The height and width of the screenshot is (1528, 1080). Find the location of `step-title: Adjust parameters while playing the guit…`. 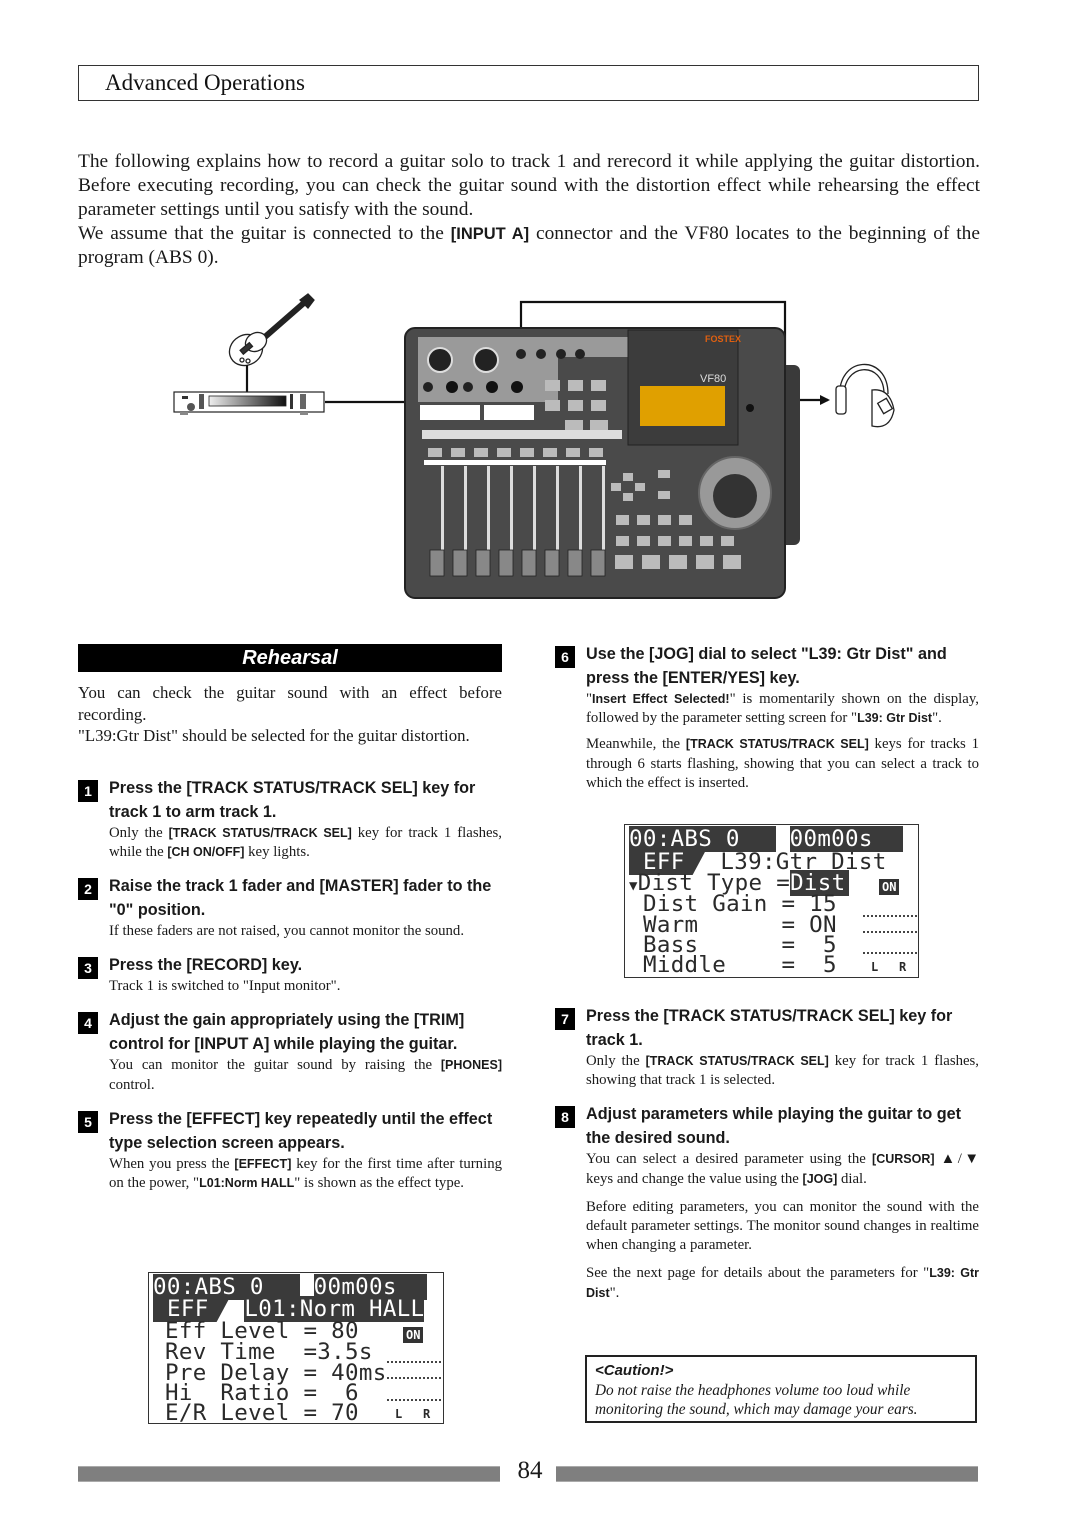

step-title: Adjust parameters while playing the guit… is located at coordinates (774, 1126).